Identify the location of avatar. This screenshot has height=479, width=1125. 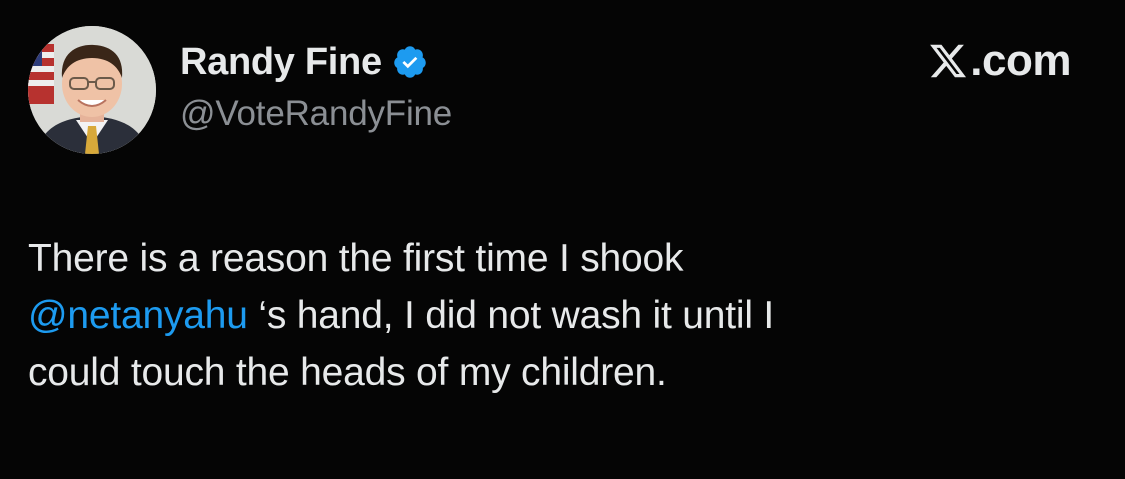
(92, 90).